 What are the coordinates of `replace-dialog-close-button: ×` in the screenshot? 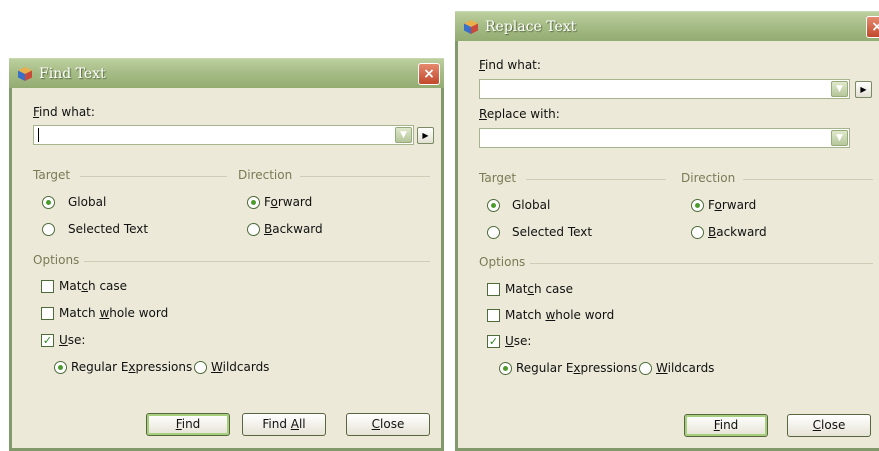 It's located at (872, 27).